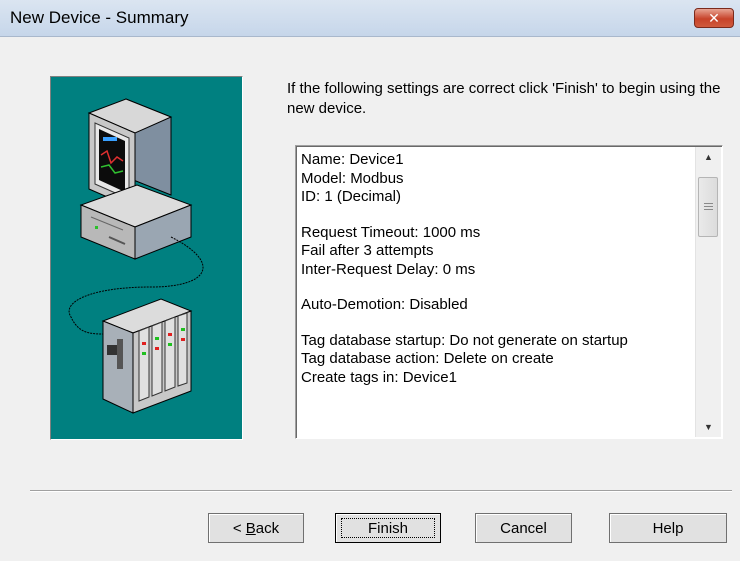  Describe the element at coordinates (384, 304) in the screenshot. I see `summary-line: Auto-Demotion: Disabled` at that location.